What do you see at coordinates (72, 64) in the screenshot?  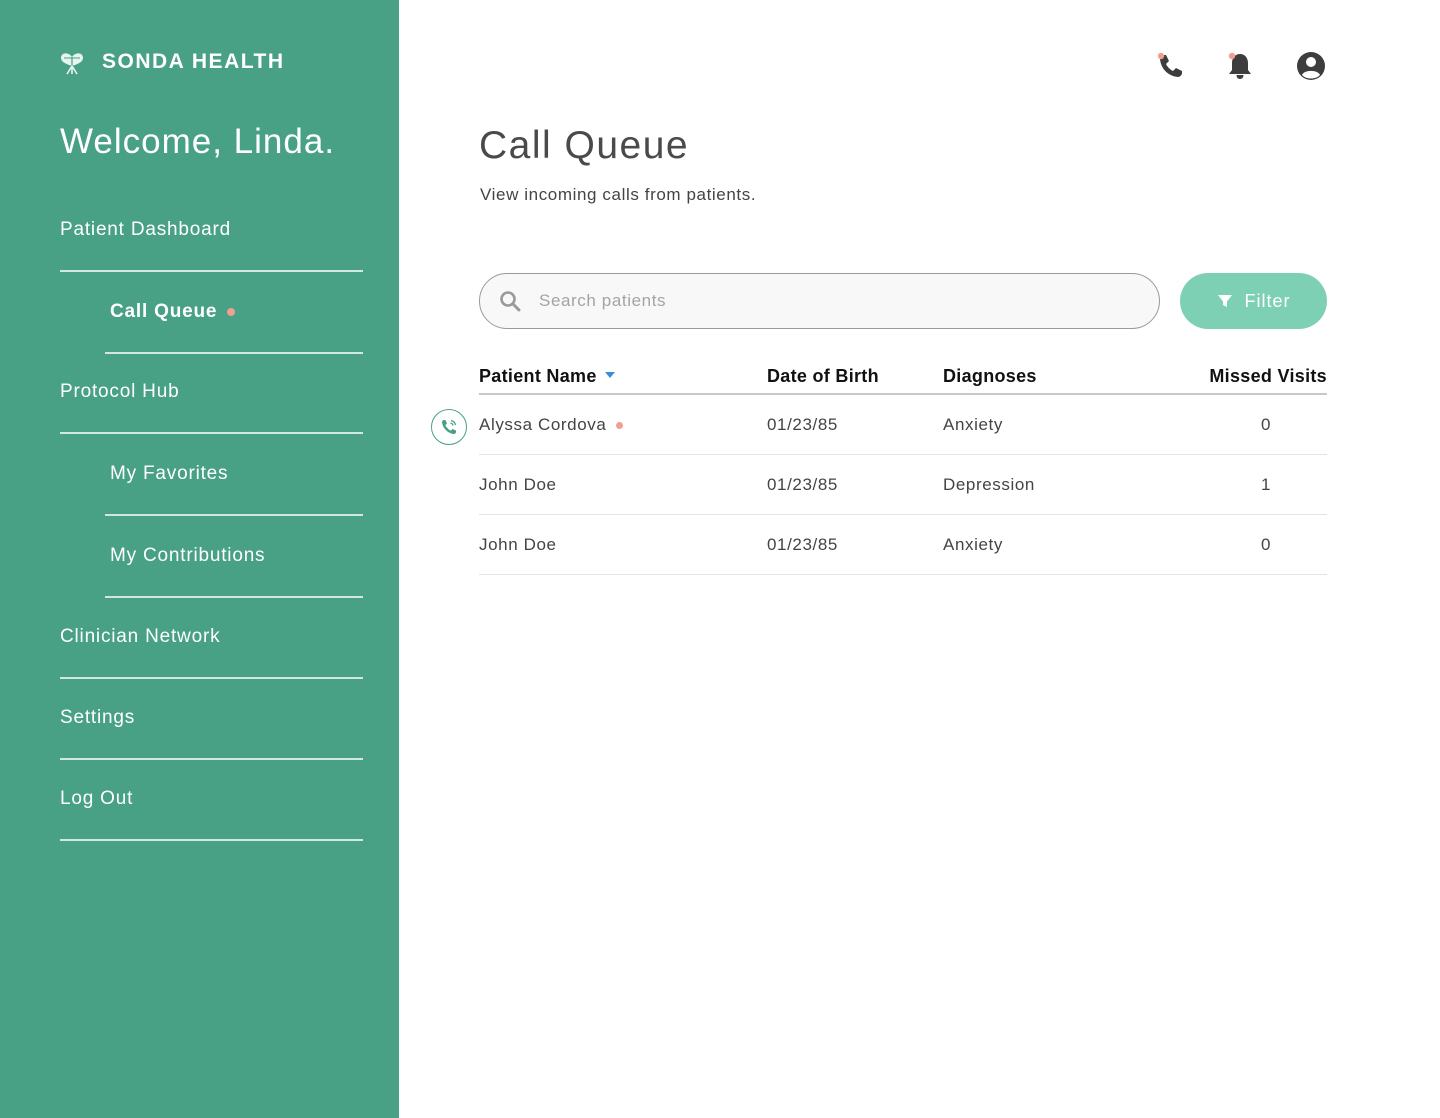 I see `heart-logo-icon` at bounding box center [72, 64].